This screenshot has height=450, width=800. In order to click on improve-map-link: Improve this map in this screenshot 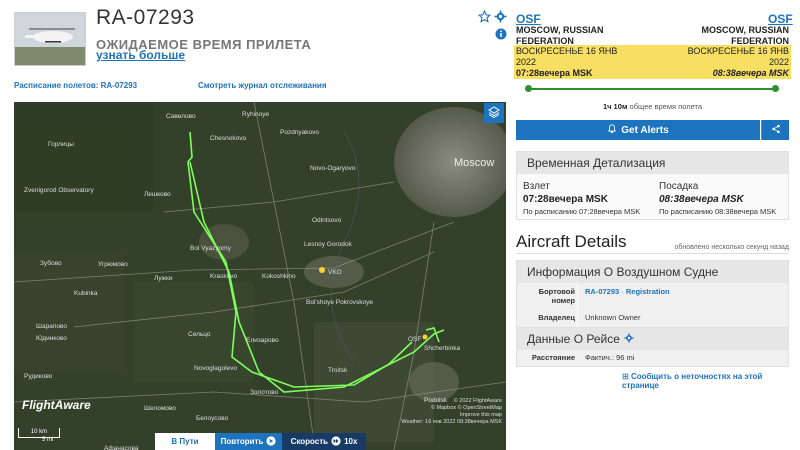, I will do `click(450, 415)`.